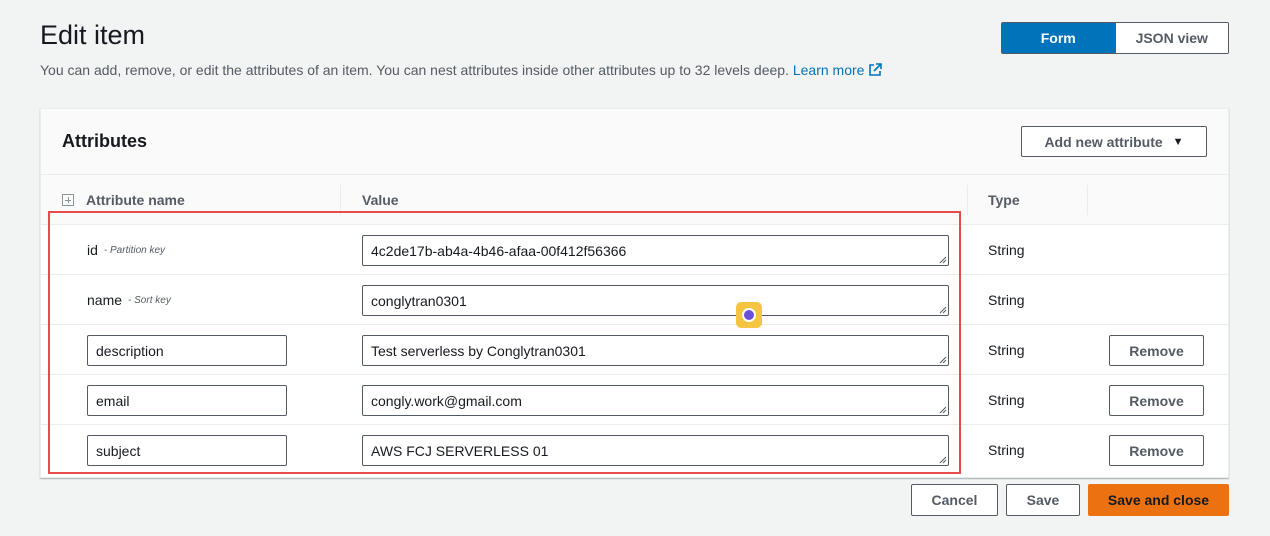 This screenshot has width=1270, height=536. Describe the element at coordinates (655, 400) in the screenshot. I see `value-input: congly.work@gmail.com` at that location.